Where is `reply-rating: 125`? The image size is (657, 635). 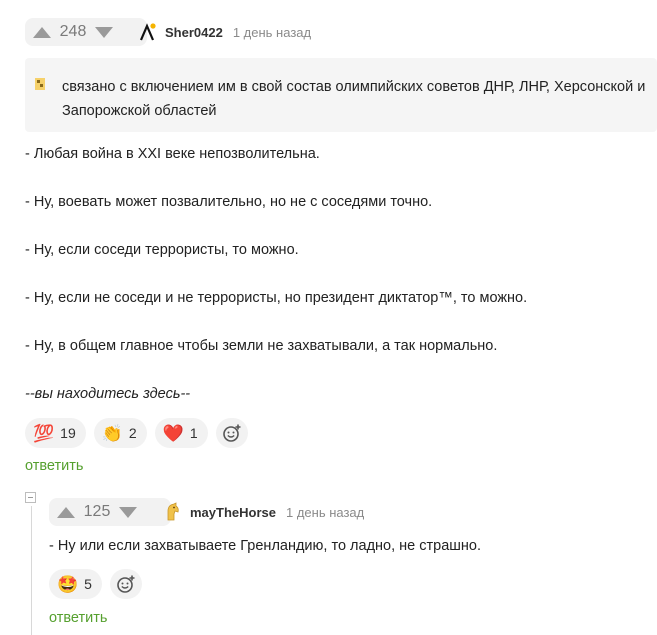 reply-rating: 125 is located at coordinates (110, 512).